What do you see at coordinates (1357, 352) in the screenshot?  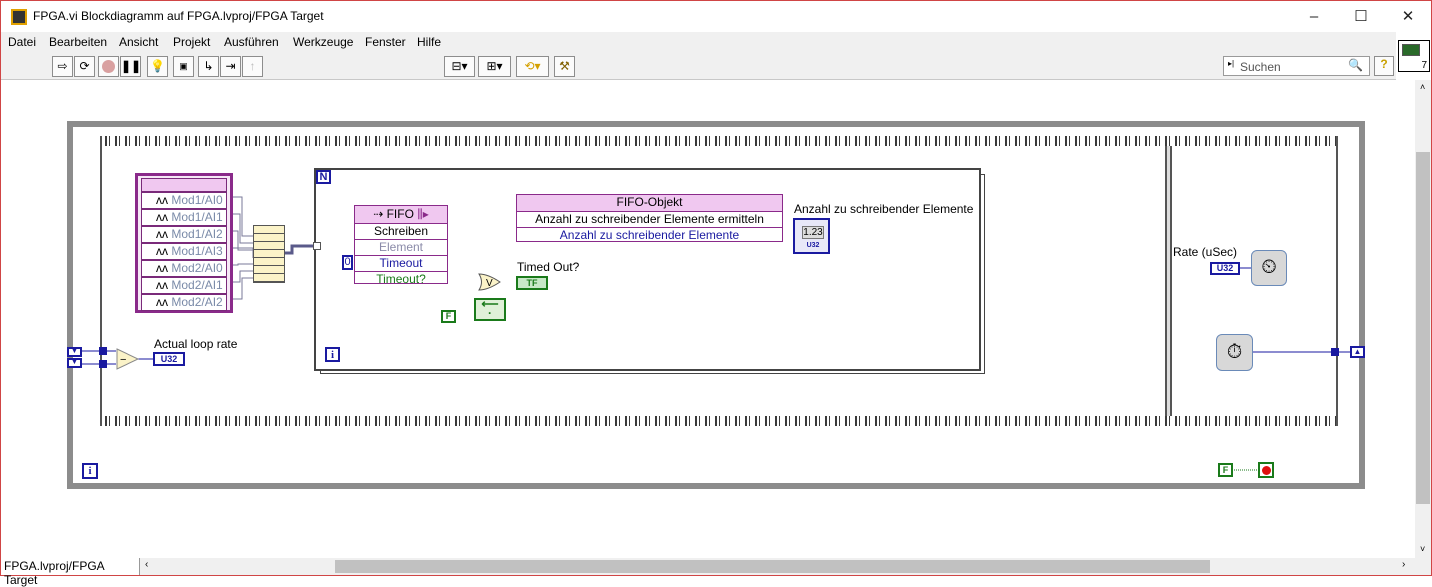 I see `shift-register-right: ▲` at bounding box center [1357, 352].